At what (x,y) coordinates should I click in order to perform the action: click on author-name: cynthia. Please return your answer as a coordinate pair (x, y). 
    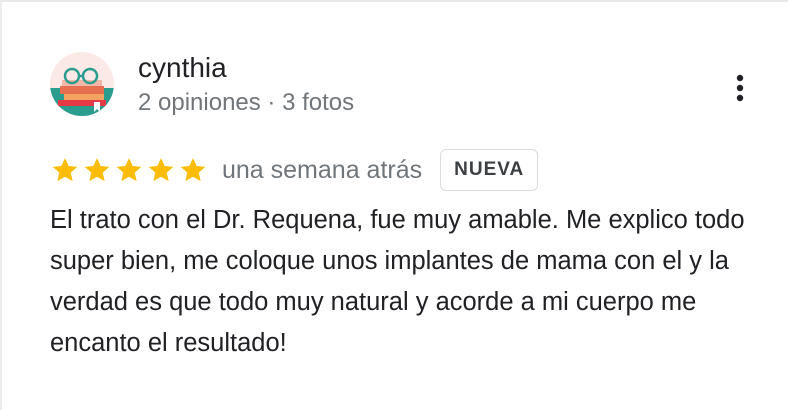
    Looking at the image, I should click on (182, 68).